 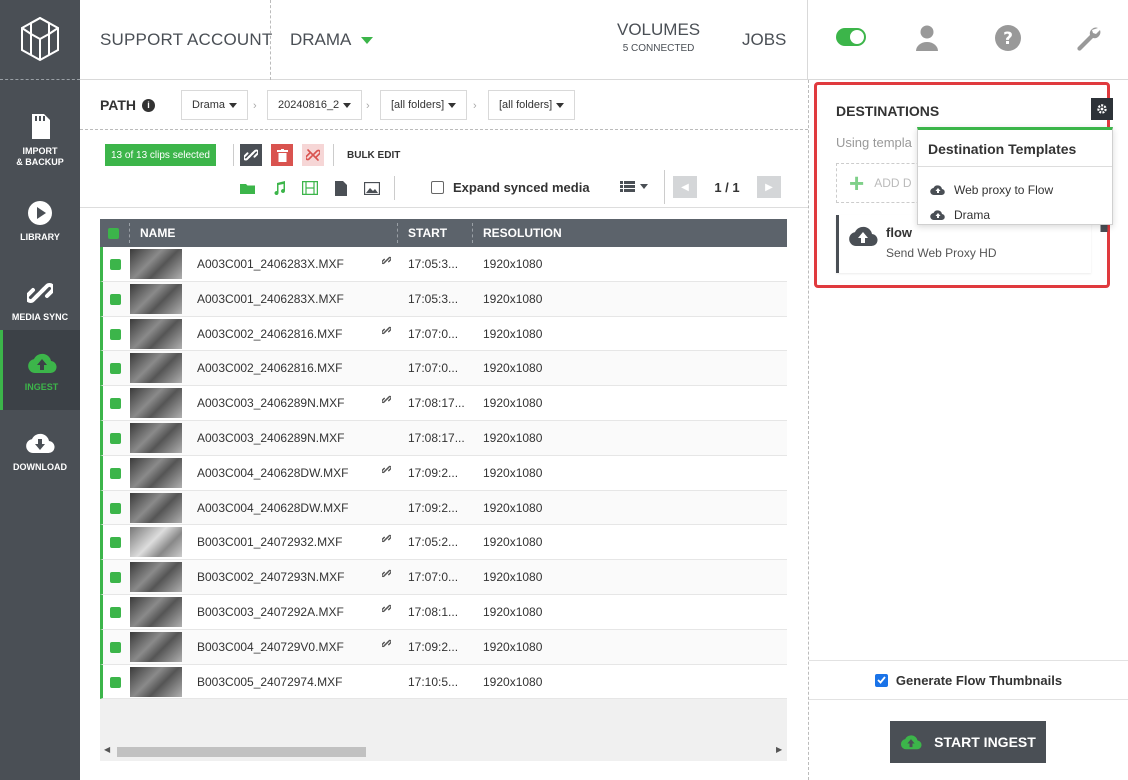 What do you see at coordinates (372, 188) in the screenshot?
I see `image-icon` at bounding box center [372, 188].